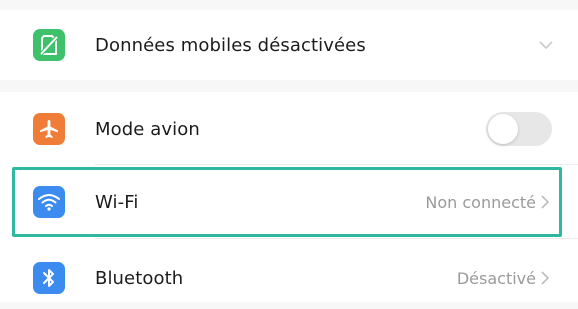  I want to click on toggle-knob, so click(503, 129).